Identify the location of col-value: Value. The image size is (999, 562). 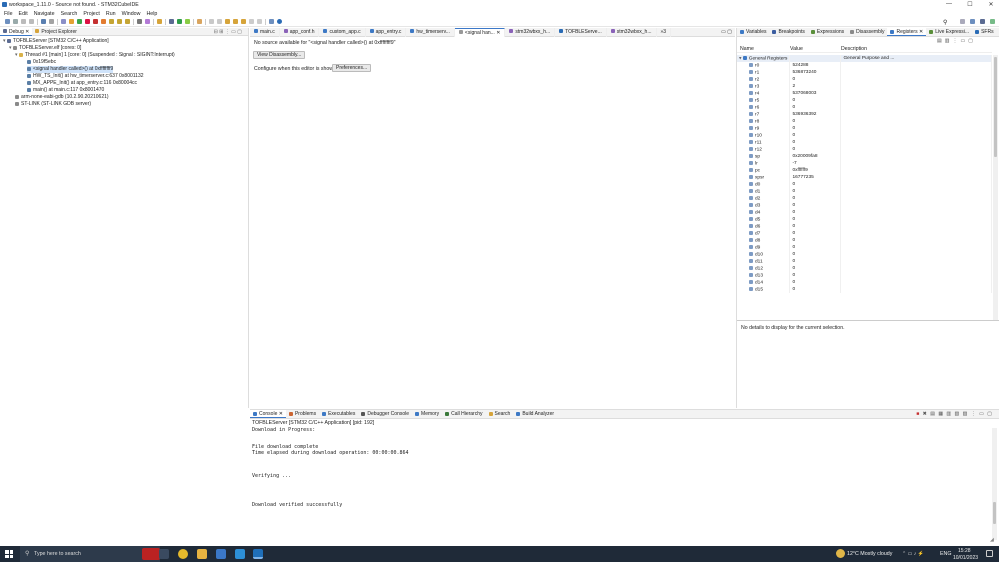
(812, 49).